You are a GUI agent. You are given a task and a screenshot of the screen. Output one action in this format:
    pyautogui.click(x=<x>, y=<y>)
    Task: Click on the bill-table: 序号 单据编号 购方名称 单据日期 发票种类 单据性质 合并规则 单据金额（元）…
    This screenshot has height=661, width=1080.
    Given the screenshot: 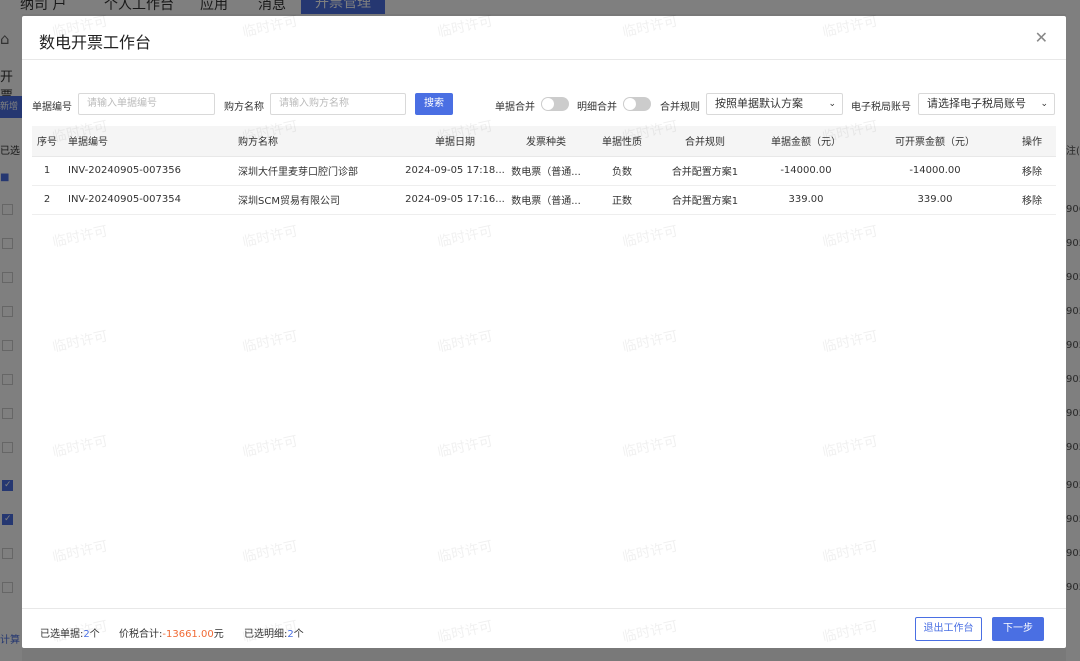 What is the action you would take?
    pyautogui.click(x=544, y=170)
    